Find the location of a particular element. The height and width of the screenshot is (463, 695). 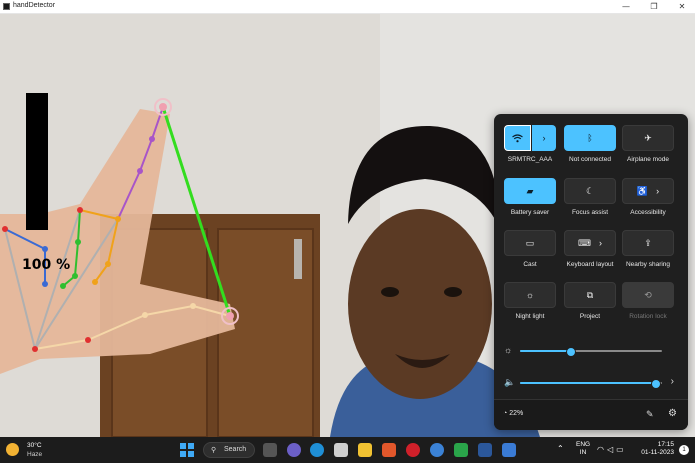

accessibility-icon: ♿ is located at coordinates (642, 190).